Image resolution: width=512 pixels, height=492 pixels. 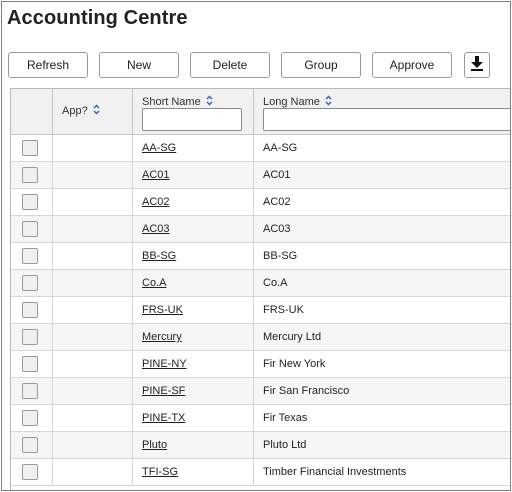 I want to click on short-name-link: PINE-NY, so click(x=164, y=364).